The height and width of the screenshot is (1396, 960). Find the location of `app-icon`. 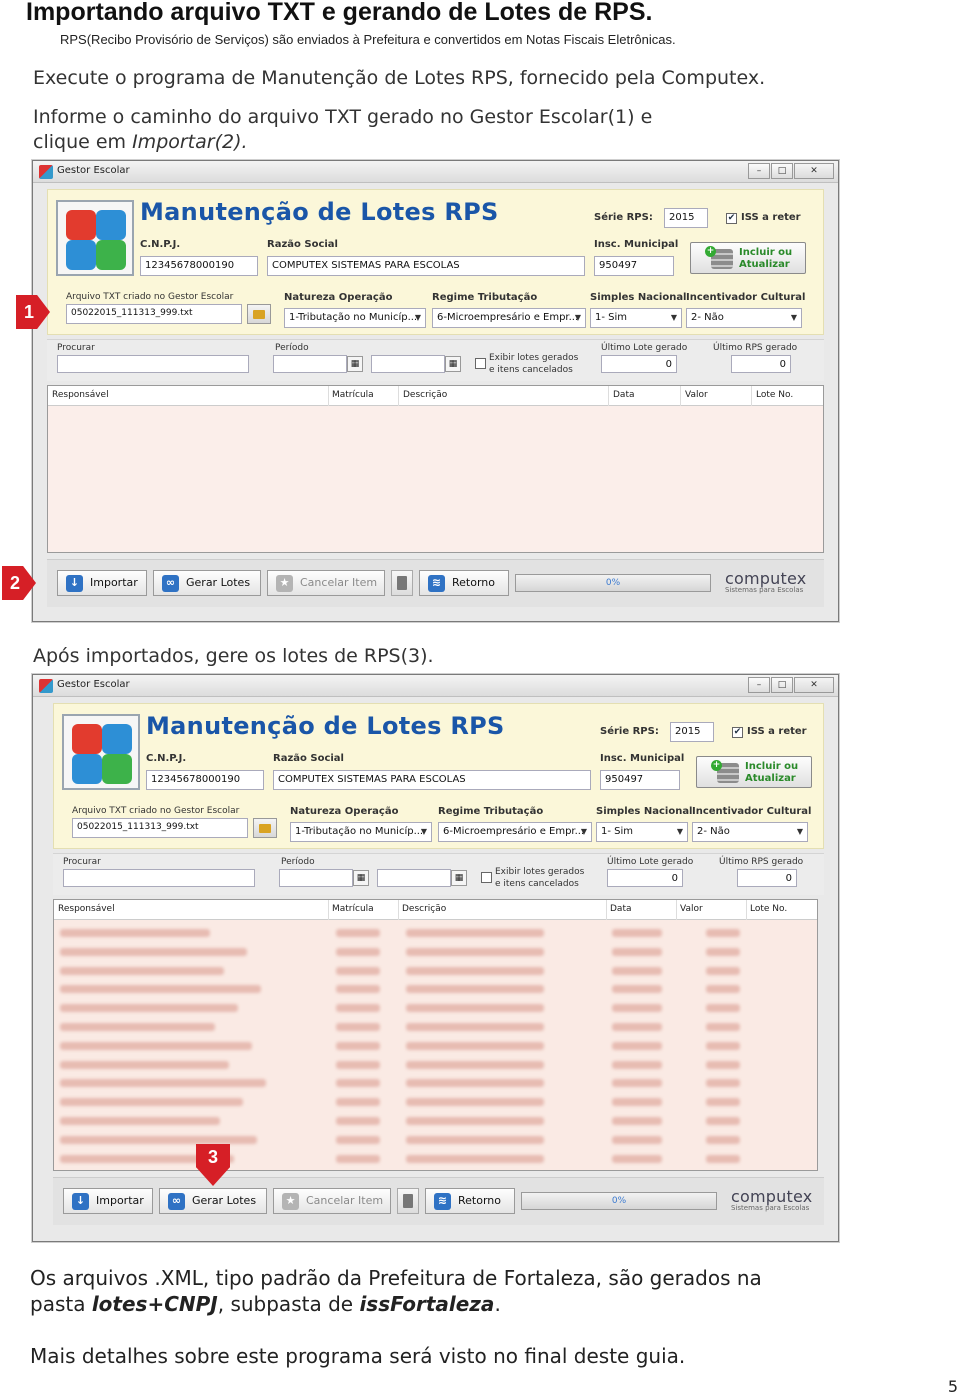

app-icon is located at coordinates (46, 172).